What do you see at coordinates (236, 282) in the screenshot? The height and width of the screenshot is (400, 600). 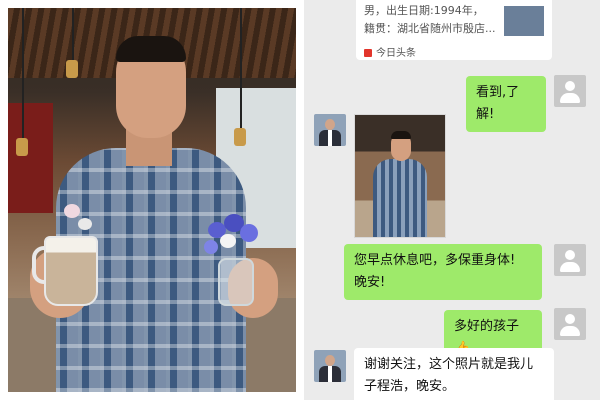 I see `flower-jar` at bounding box center [236, 282].